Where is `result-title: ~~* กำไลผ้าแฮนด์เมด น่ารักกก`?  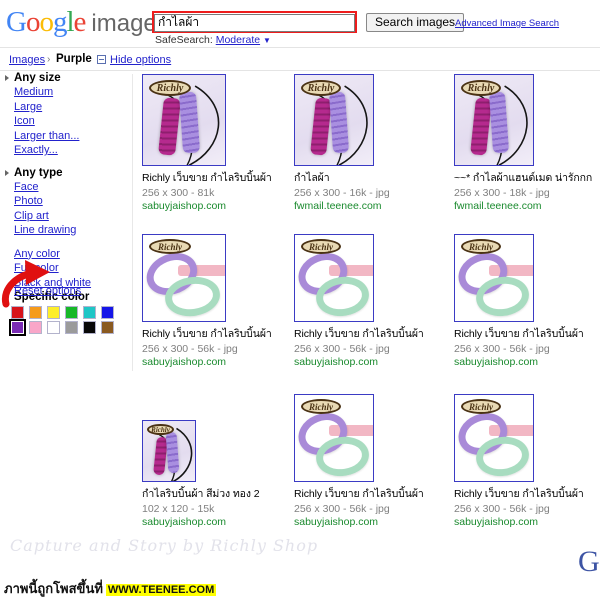 result-title: ~~* กำไลผ้าแฮนด์เมด น่ารักกก is located at coordinates (527, 177).